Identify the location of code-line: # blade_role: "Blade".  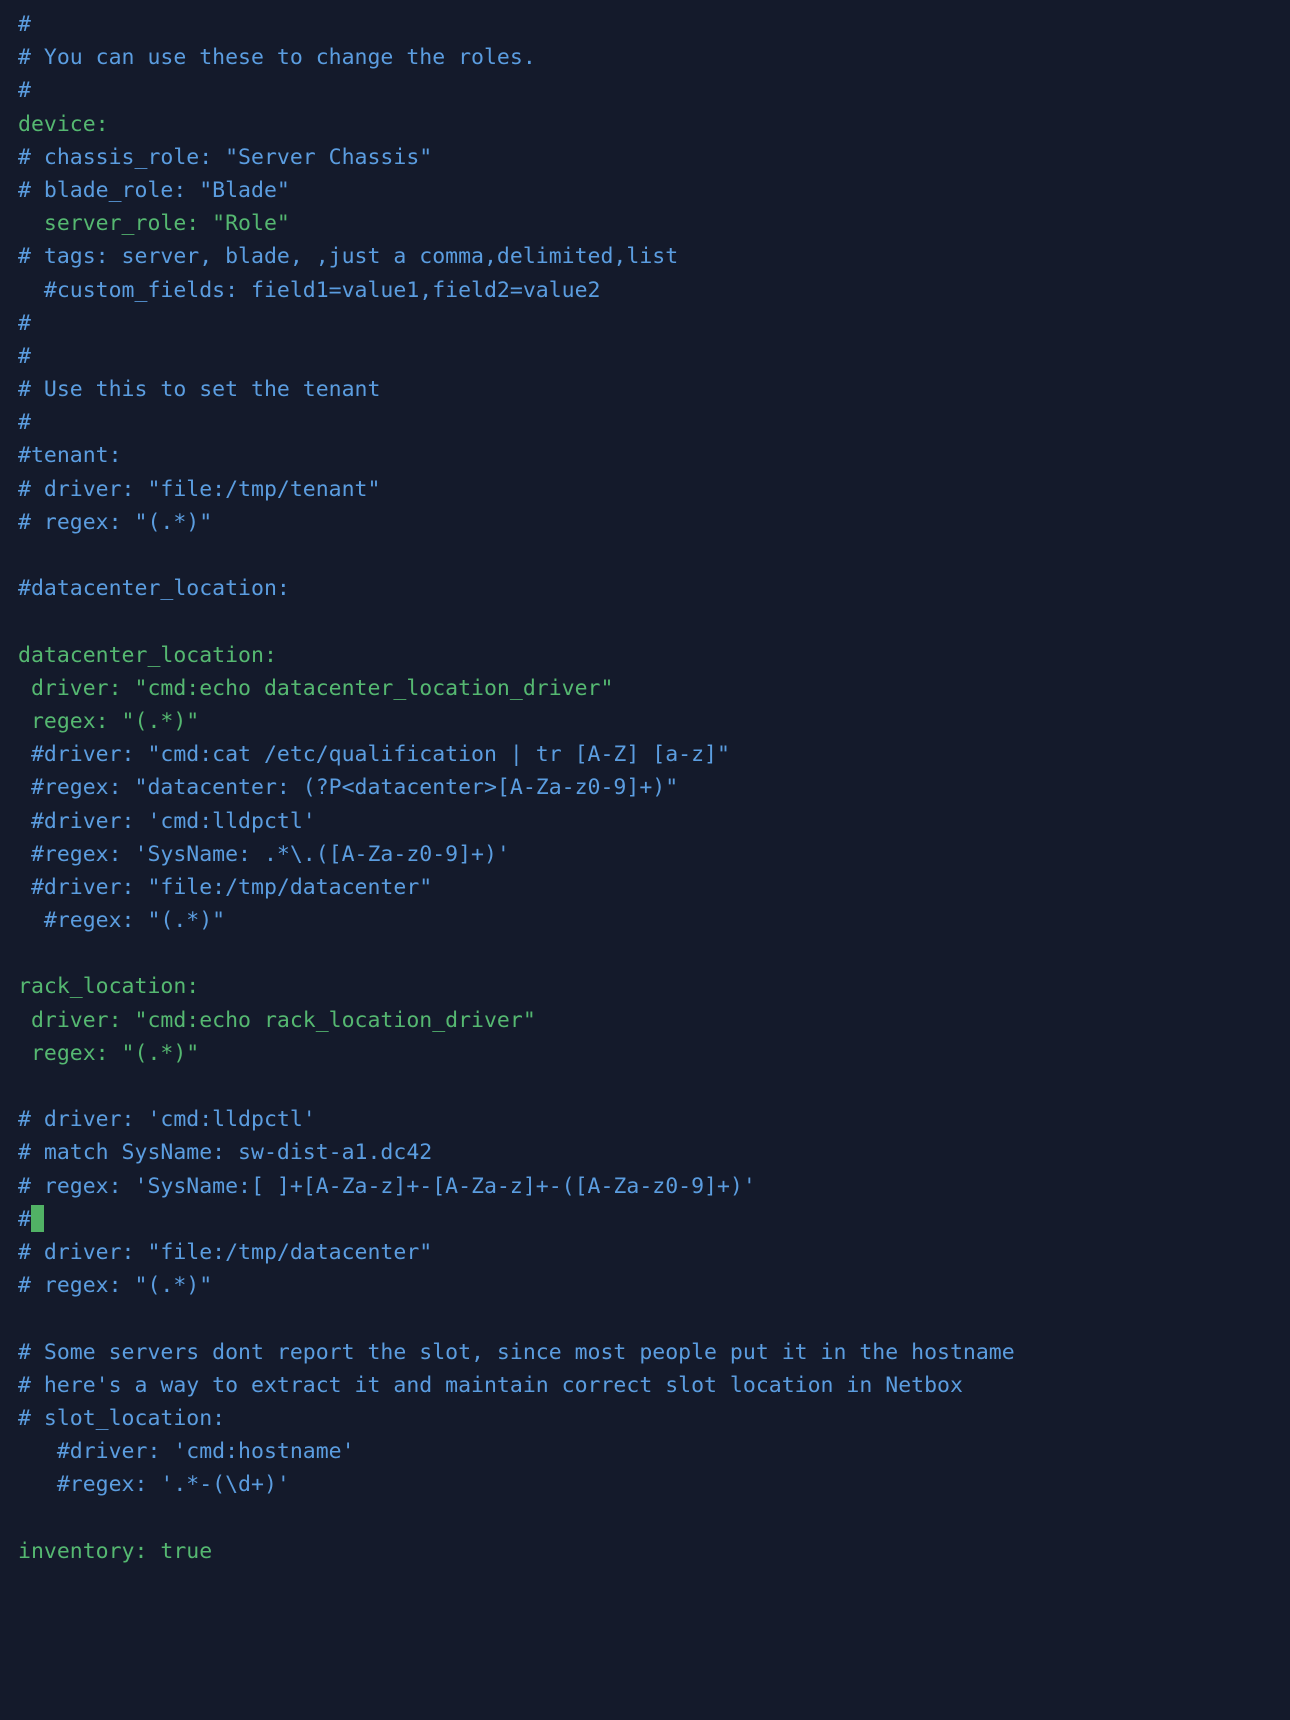
(654, 190).